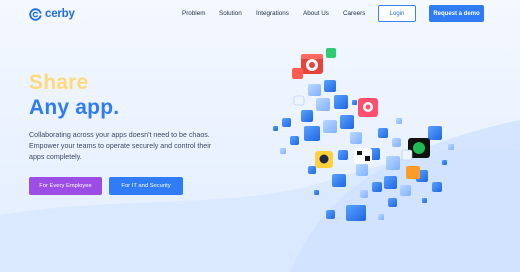 The width and height of the screenshot is (520, 272). What do you see at coordinates (74, 107) in the screenshot?
I see `hero-title-line2: Any app.` at bounding box center [74, 107].